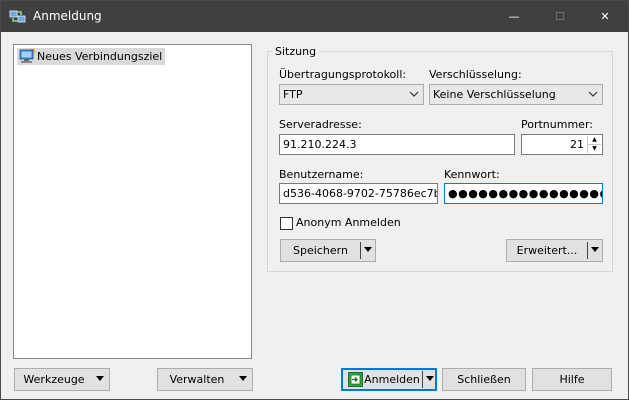 The height and width of the screenshot is (400, 629). Describe the element at coordinates (293, 94) in the screenshot. I see `protocol-value: FTP` at that location.